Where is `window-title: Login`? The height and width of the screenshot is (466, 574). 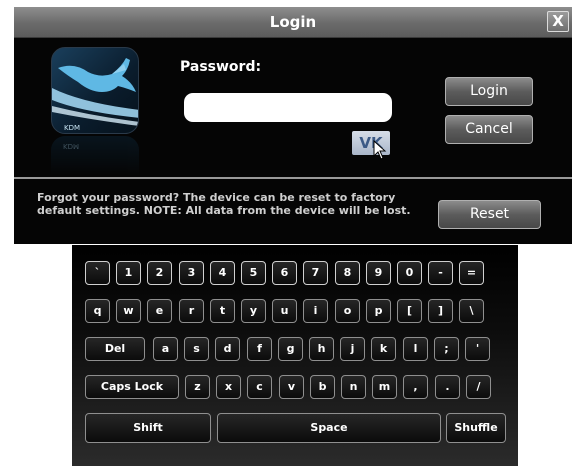
window-title: Login is located at coordinates (293, 22).